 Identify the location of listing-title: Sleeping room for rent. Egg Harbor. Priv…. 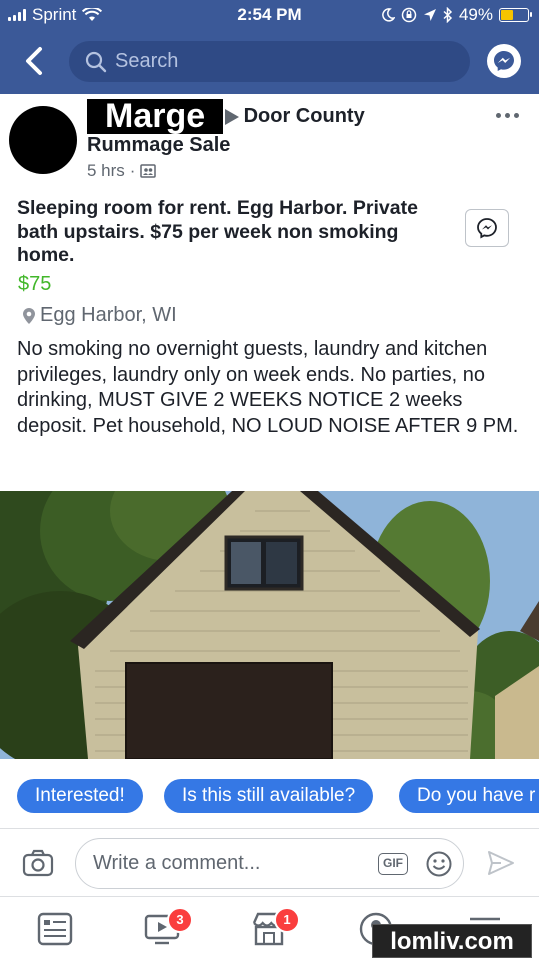
(217, 231).